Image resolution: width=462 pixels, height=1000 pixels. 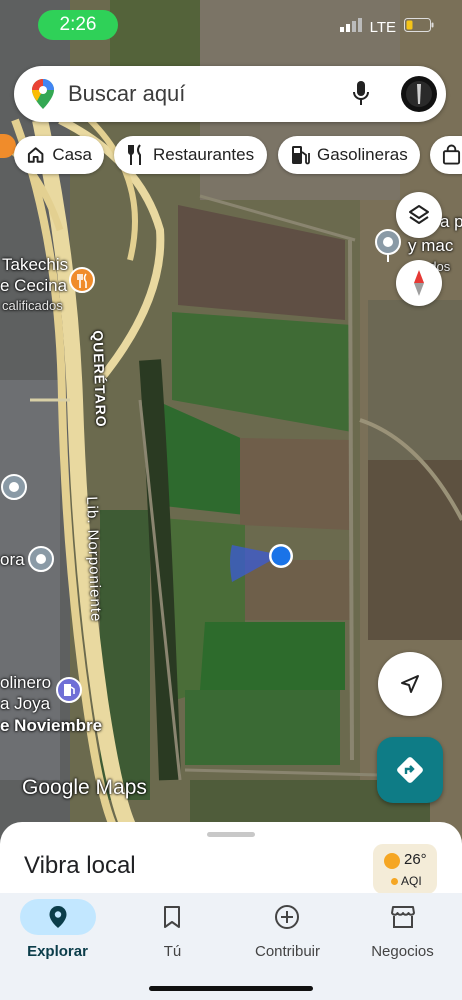 I want to click on chip-restaurantes: Restaurantes, so click(x=190, y=155).